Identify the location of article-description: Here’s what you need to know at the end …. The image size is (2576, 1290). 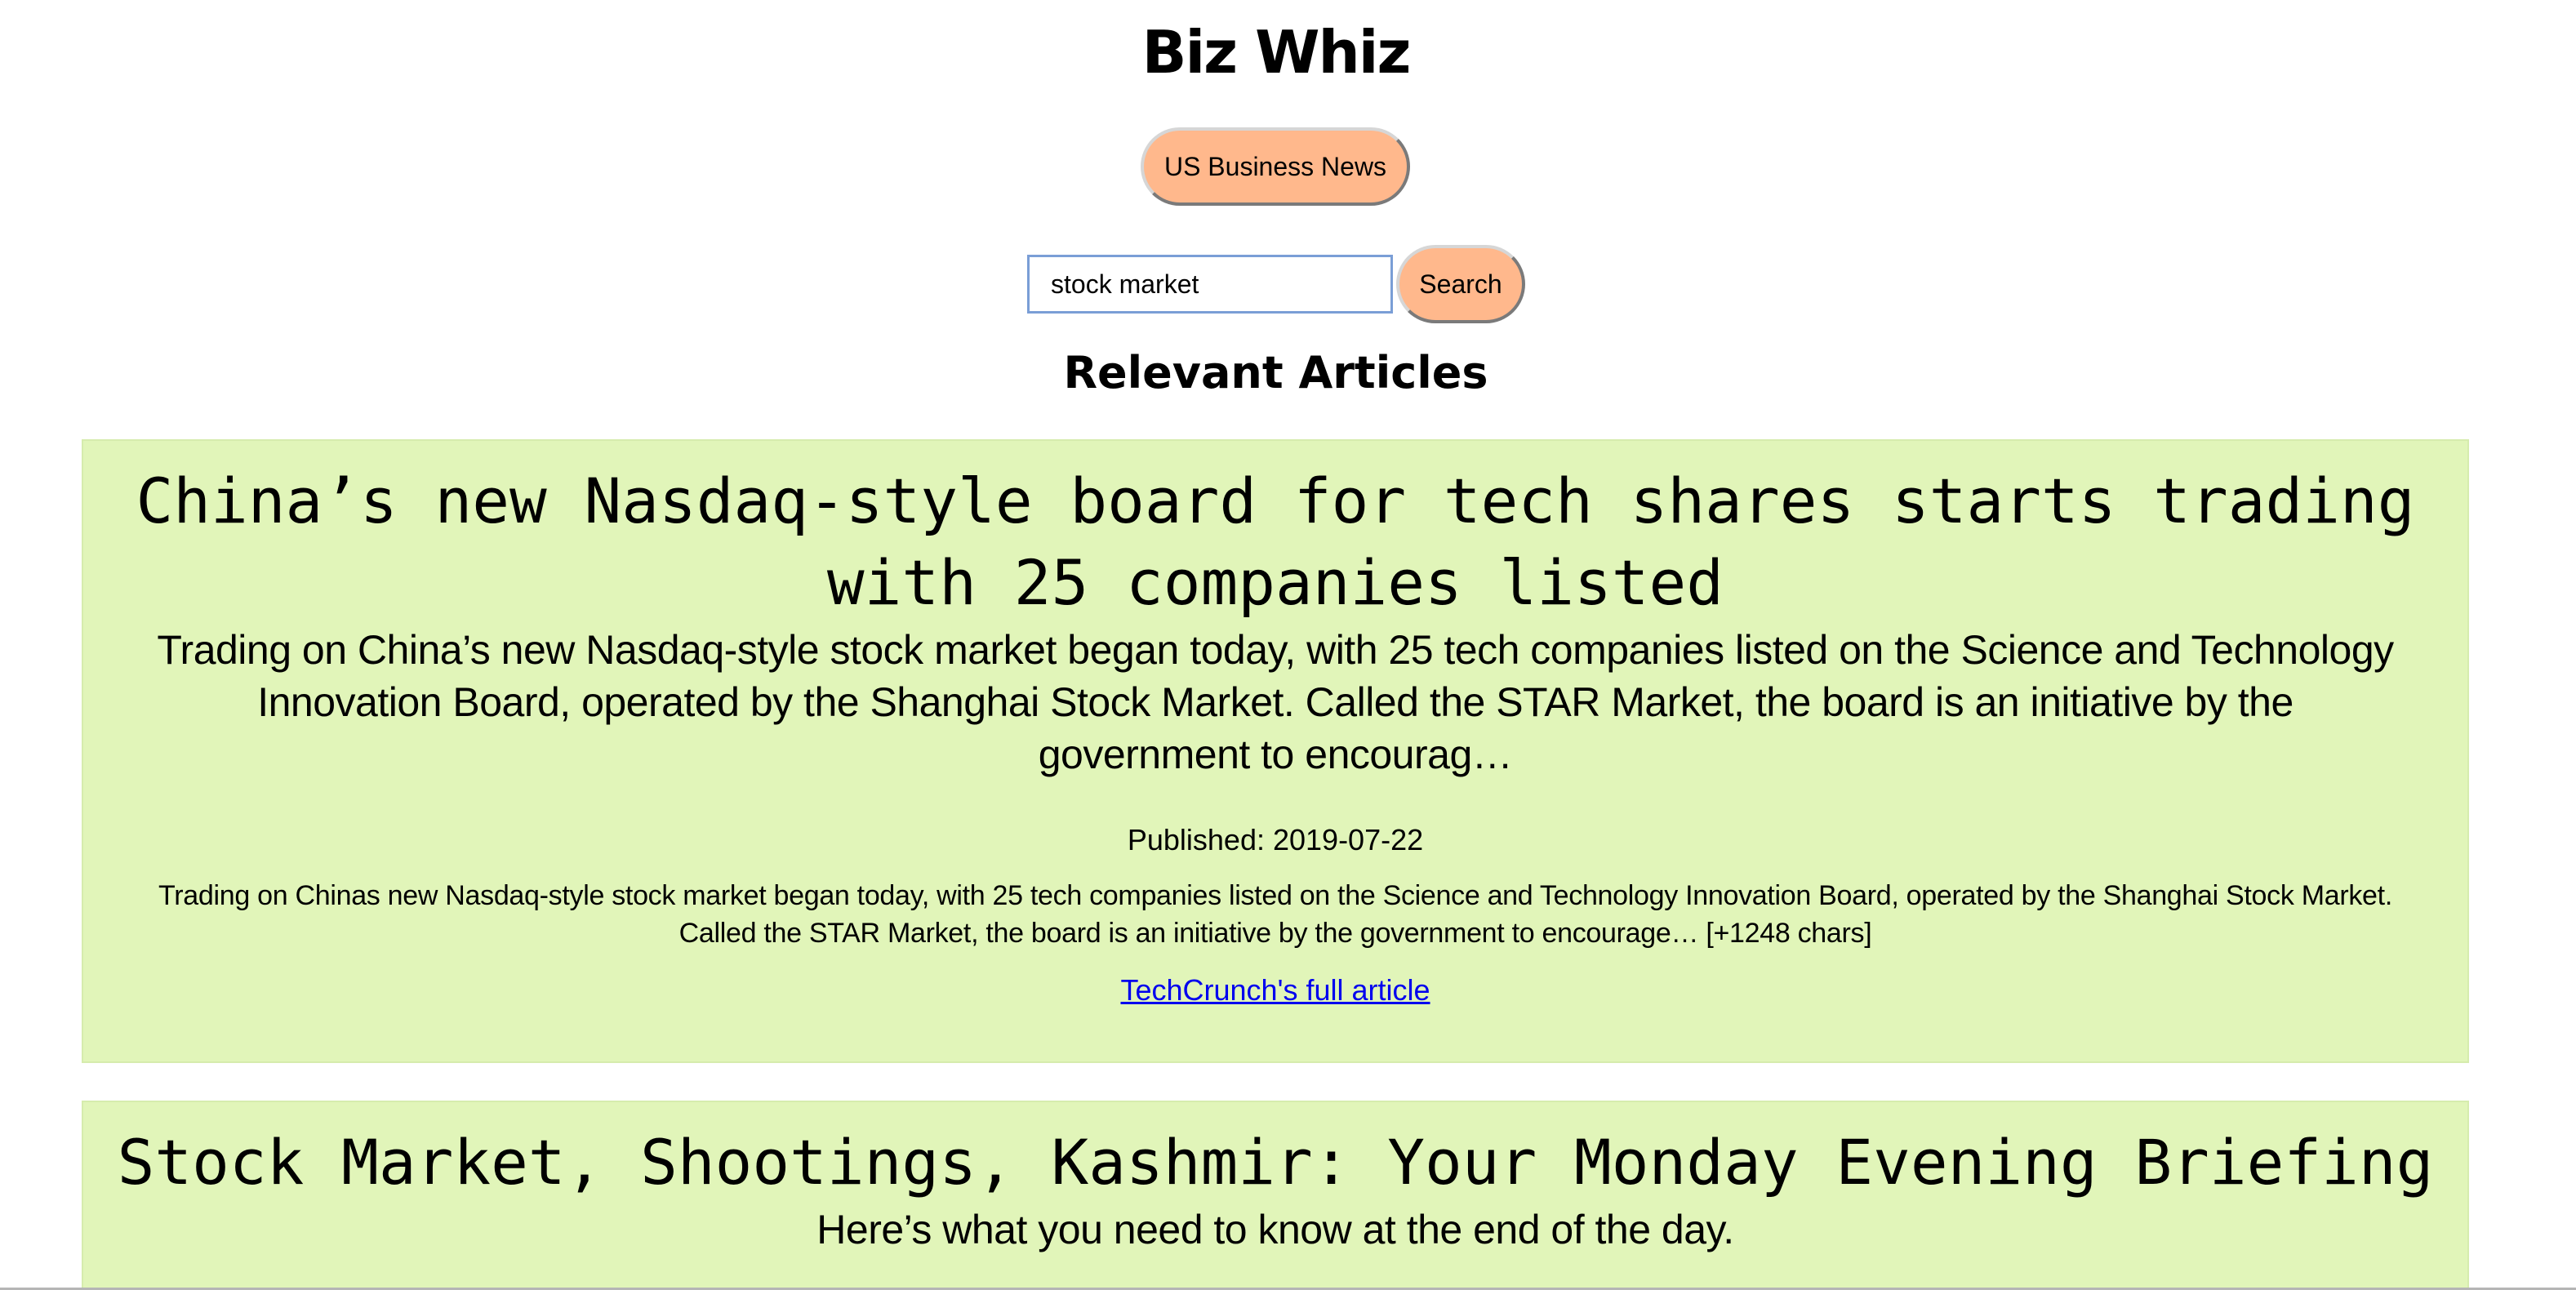
(1275, 1229).